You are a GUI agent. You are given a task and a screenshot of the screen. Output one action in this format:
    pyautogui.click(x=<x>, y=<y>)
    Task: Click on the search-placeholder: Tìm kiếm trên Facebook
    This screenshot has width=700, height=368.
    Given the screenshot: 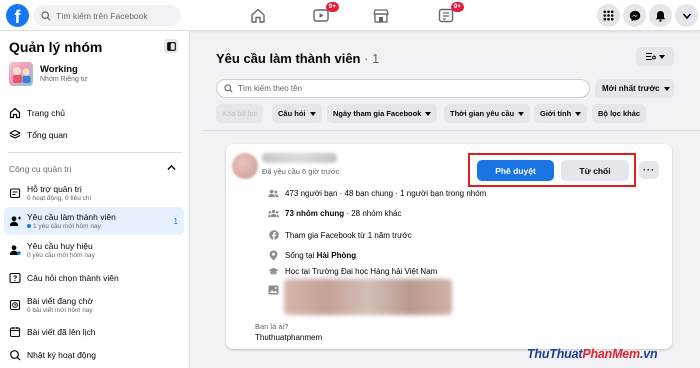 What is the action you would take?
    pyautogui.click(x=102, y=15)
    